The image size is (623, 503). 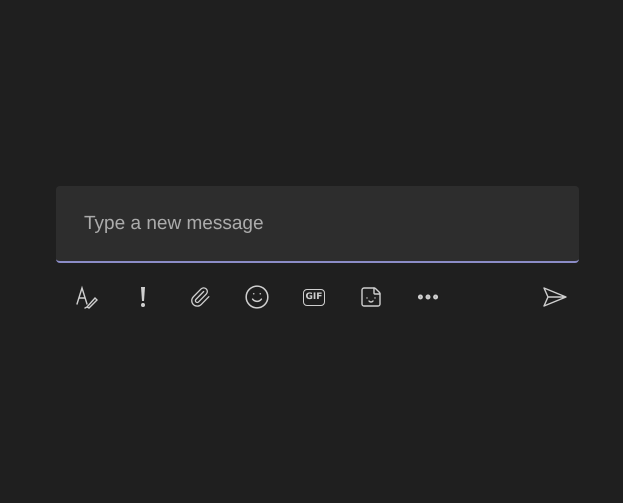 I want to click on gif-button: GIF, so click(x=314, y=297).